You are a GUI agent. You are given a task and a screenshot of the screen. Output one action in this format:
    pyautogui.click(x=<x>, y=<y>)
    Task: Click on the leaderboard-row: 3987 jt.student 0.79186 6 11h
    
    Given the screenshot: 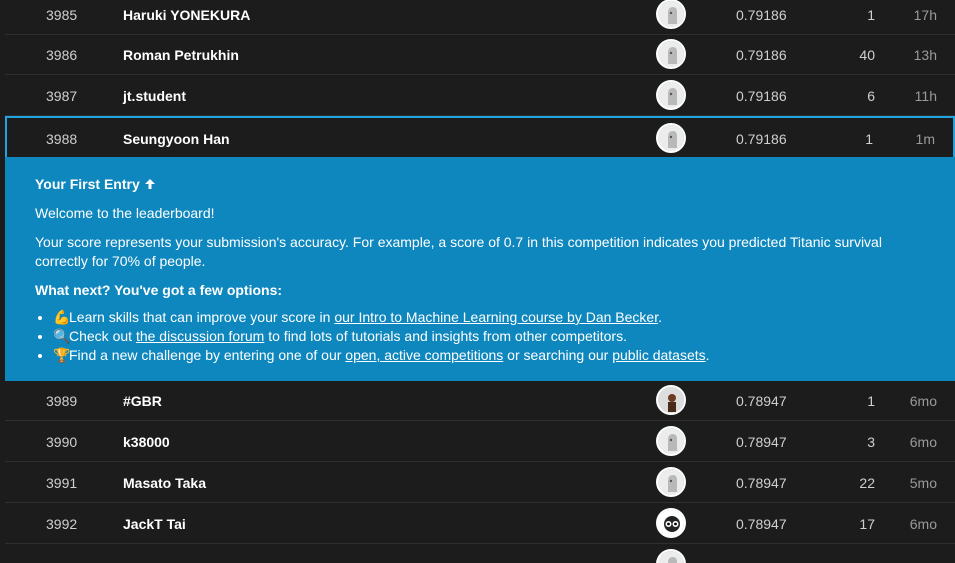 What is the action you would take?
    pyautogui.click(x=480, y=96)
    